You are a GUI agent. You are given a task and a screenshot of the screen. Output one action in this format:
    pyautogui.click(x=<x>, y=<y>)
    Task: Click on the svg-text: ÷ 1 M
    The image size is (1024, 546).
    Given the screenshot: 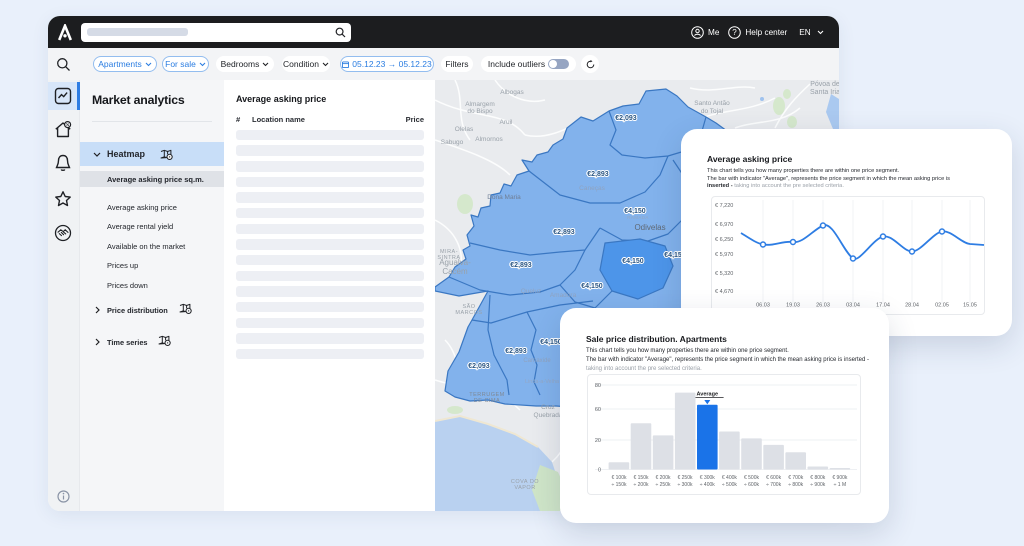 What is the action you would take?
    pyautogui.click(x=840, y=485)
    